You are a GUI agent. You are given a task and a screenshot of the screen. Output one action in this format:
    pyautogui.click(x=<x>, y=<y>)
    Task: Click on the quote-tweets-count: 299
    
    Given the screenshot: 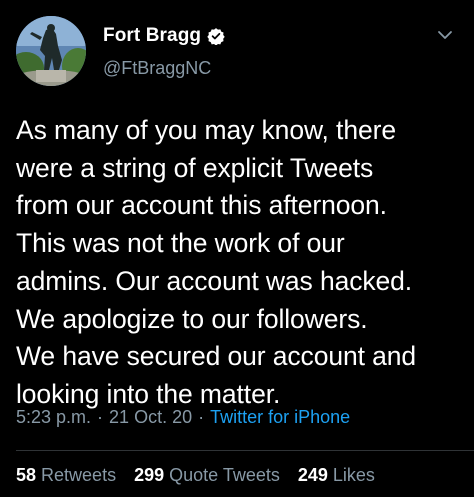 What is the action you would take?
    pyautogui.click(x=149, y=475)
    